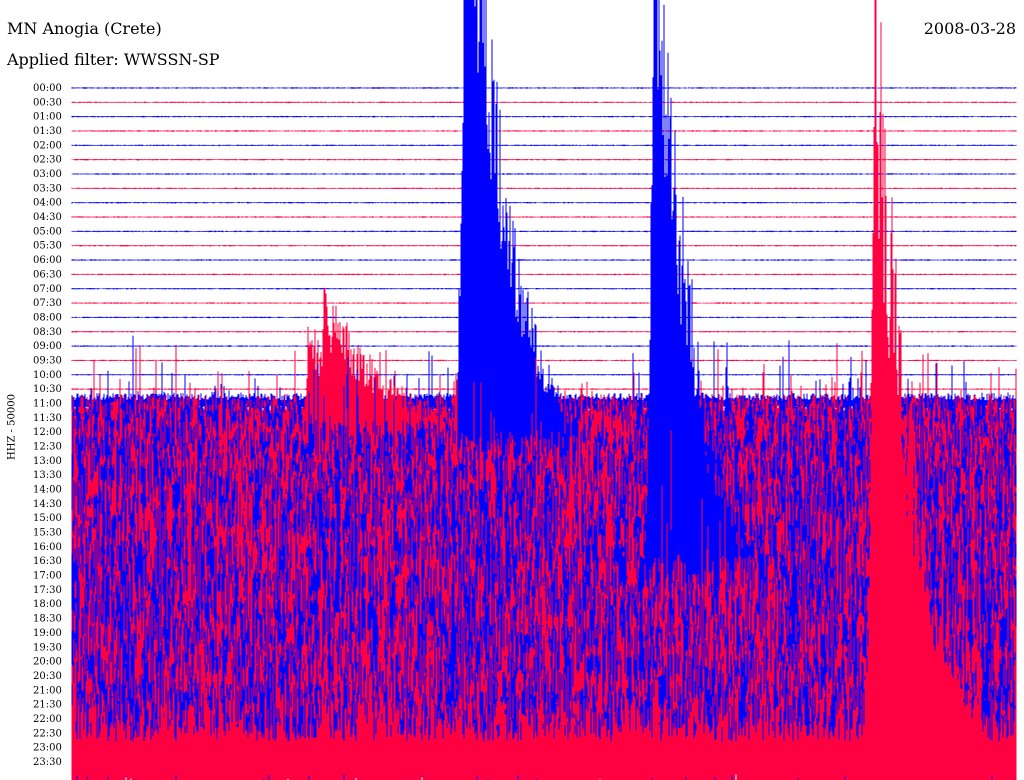  I want to click on time-tick-label: 00:00, so click(47, 88).